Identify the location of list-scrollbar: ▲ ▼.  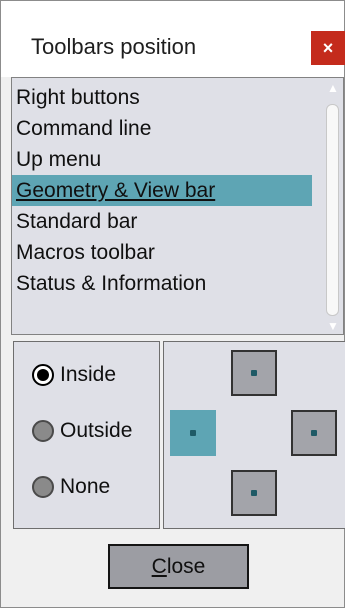
(332, 206).